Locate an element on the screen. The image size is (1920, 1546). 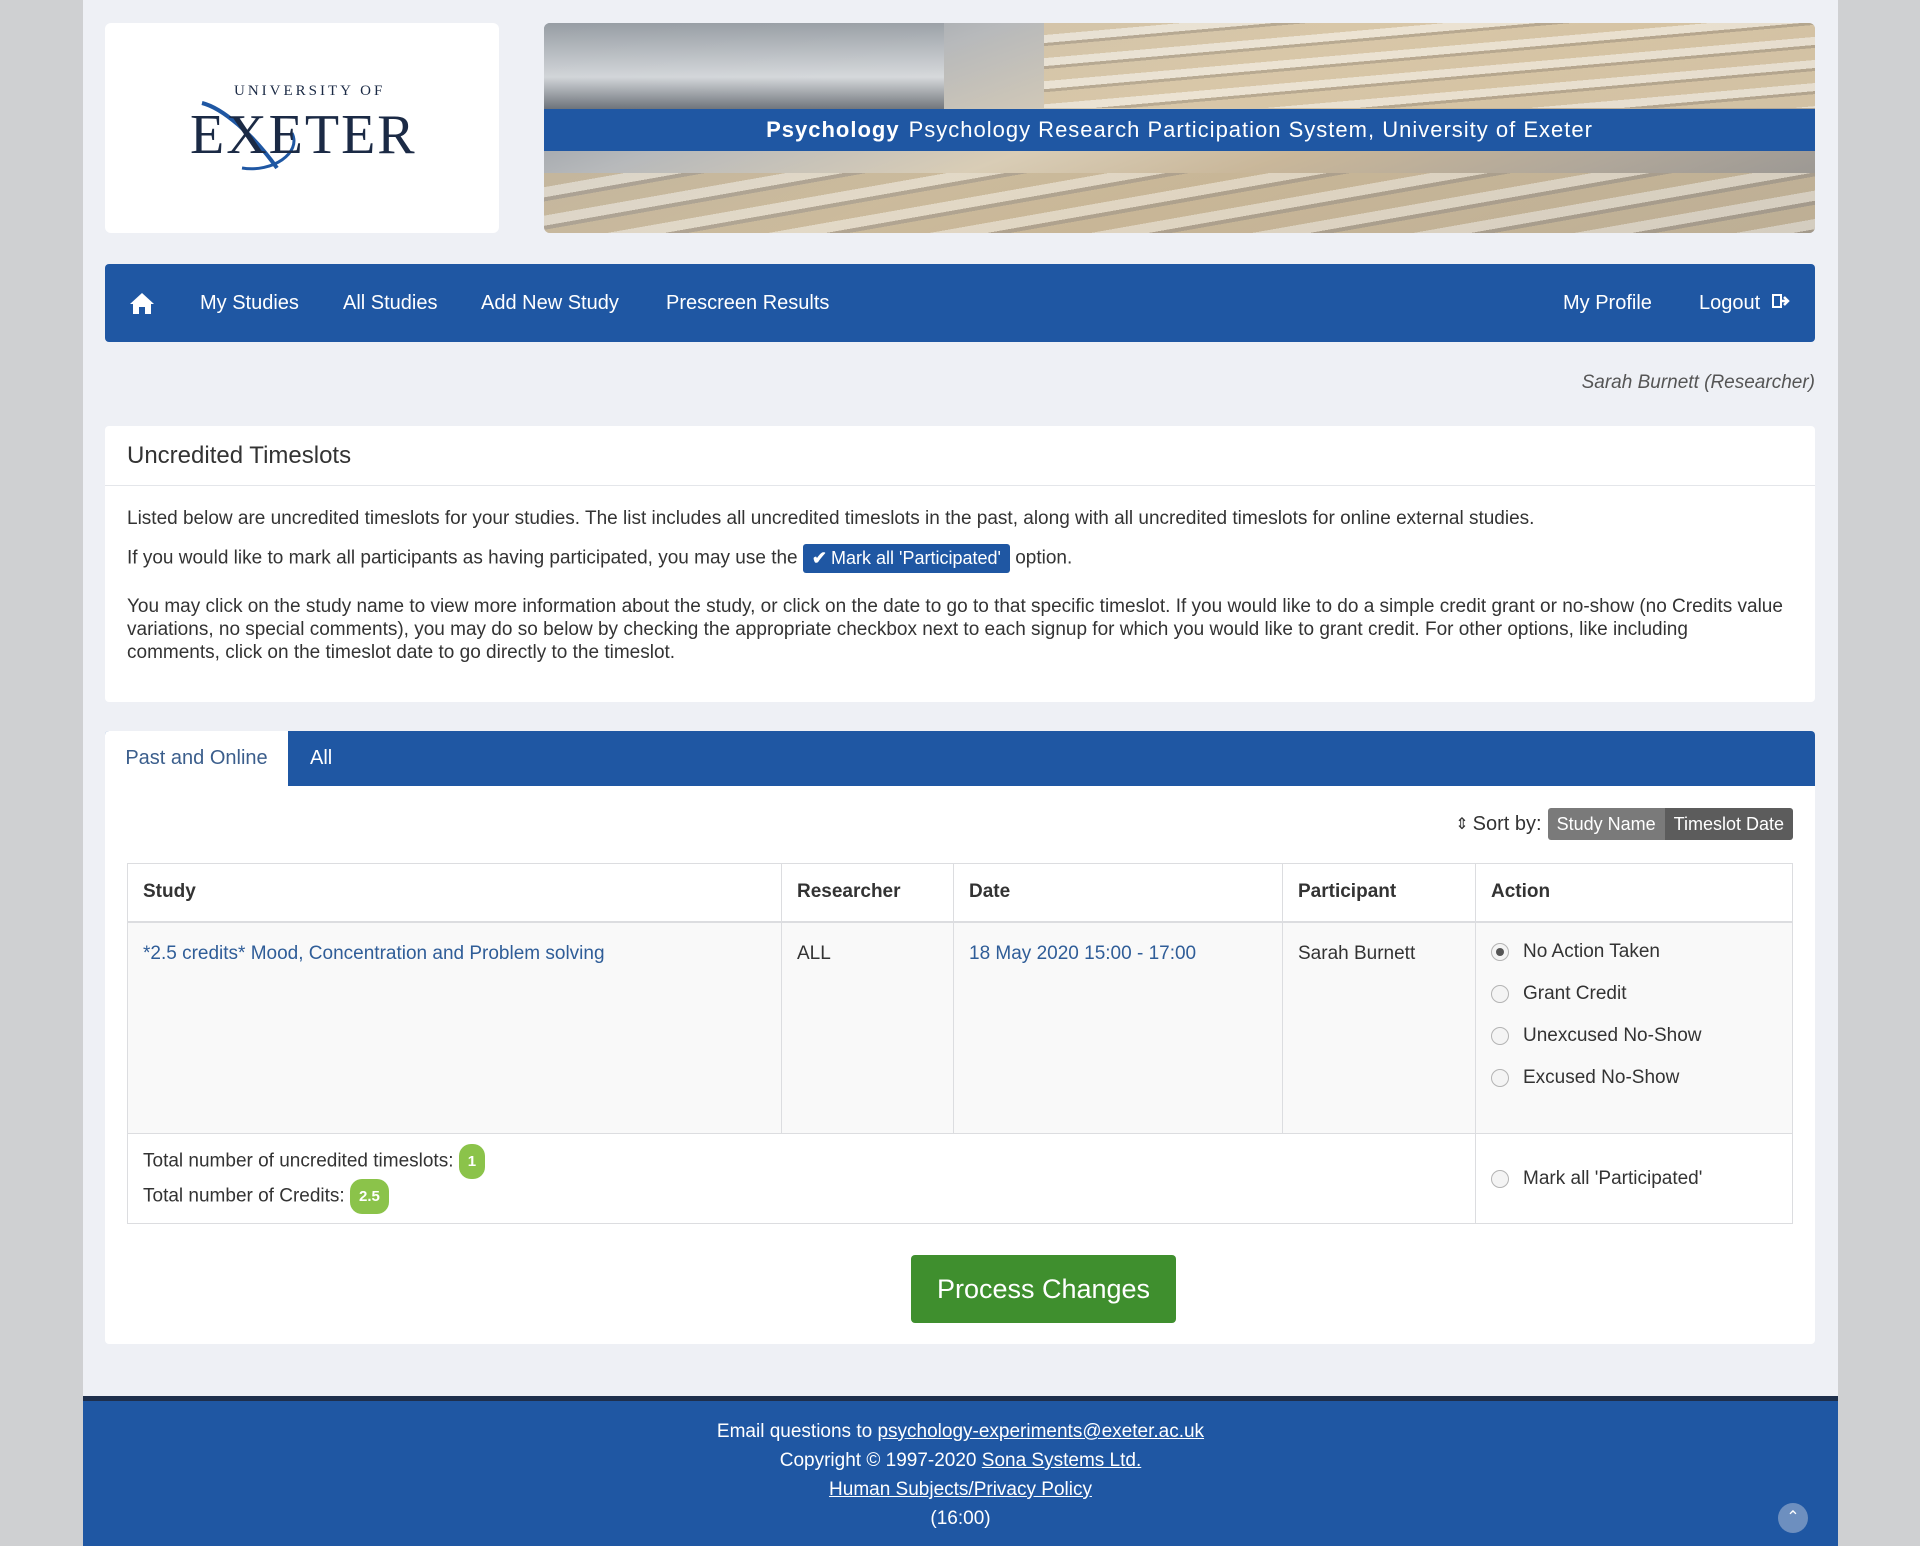
logo-exeter-text: EXETER is located at coordinates (303, 135).